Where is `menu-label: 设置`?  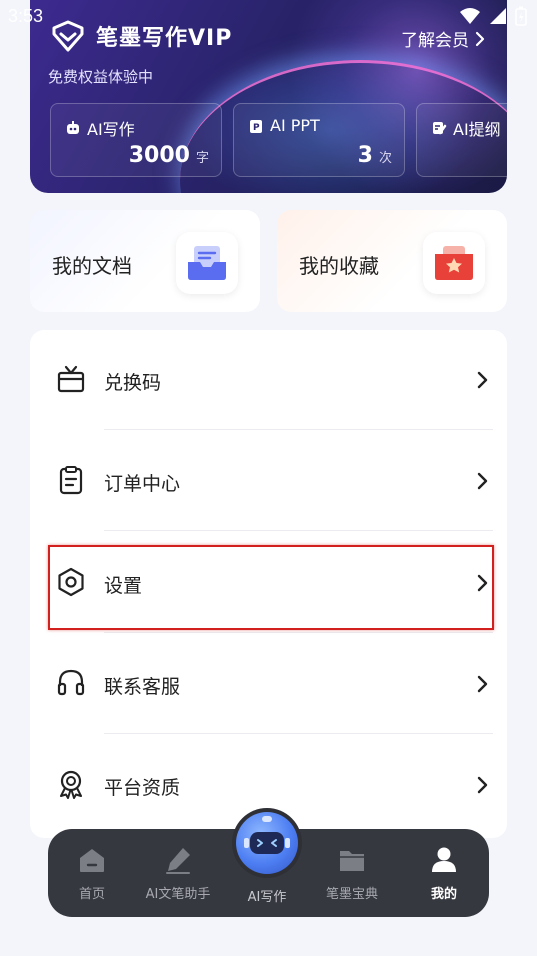 menu-label: 设置 is located at coordinates (123, 586).